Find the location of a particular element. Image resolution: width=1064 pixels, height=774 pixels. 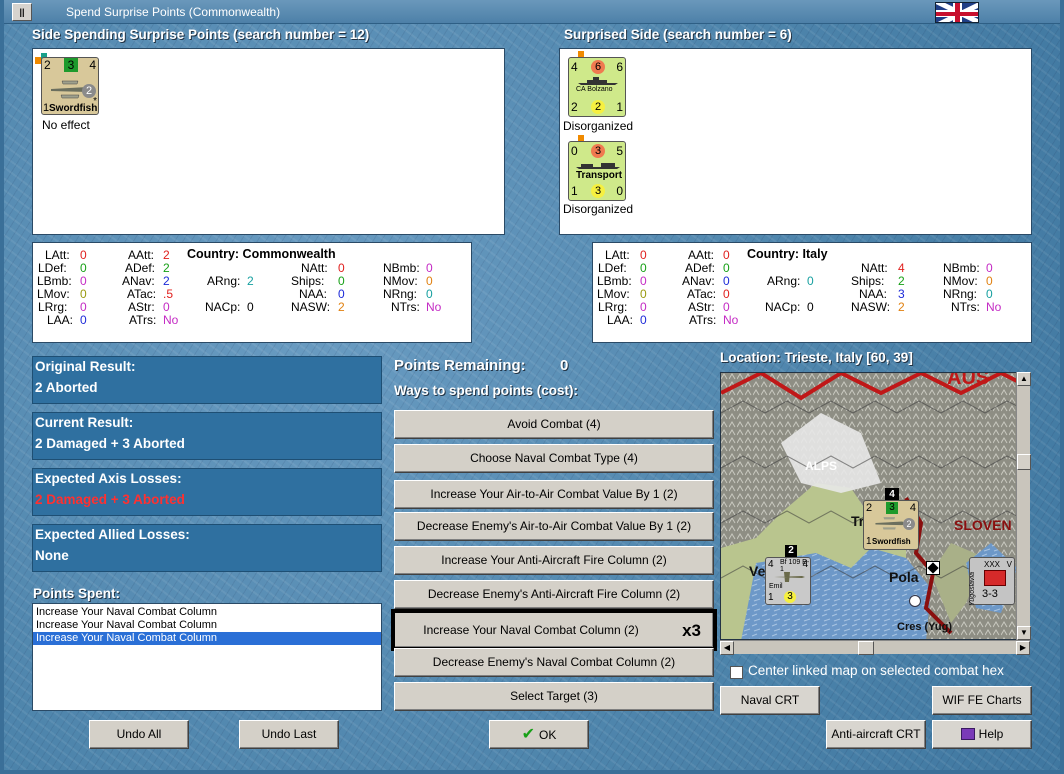

select-target-button: Select Target (3) is located at coordinates (554, 696).